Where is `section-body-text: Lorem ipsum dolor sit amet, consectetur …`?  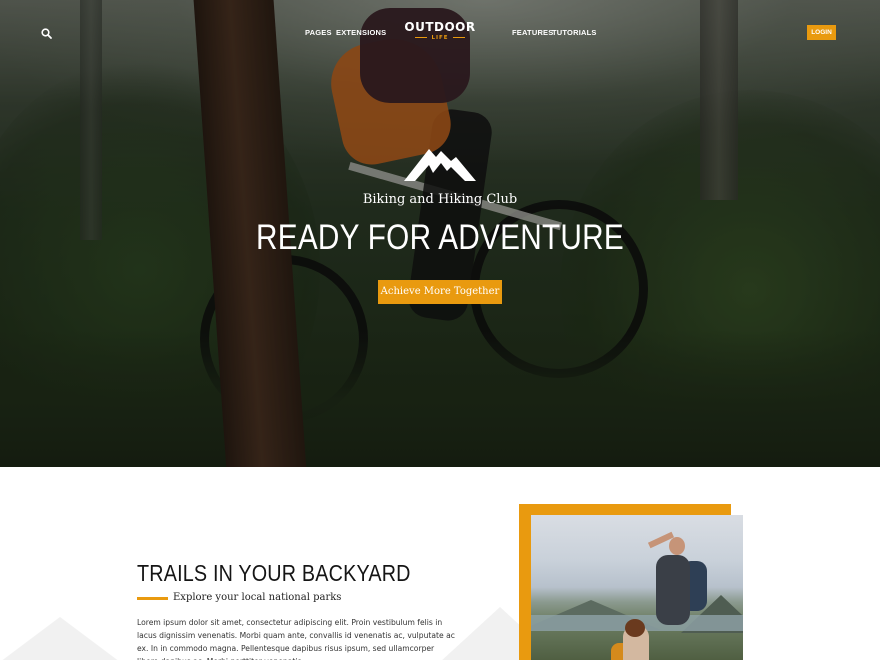 section-body-text: Lorem ipsum dolor sit amet, consectetur … is located at coordinates (296, 639).